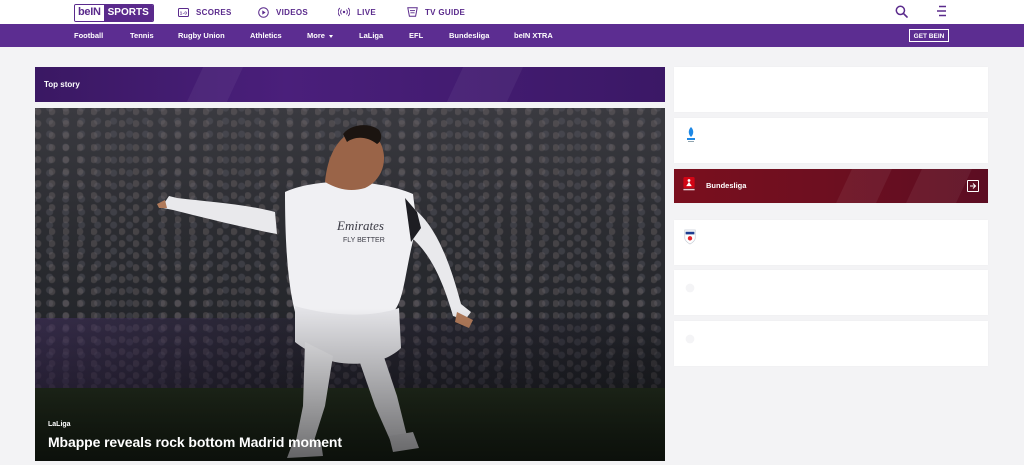 The height and width of the screenshot is (465, 1024). Describe the element at coordinates (360, 225) in the screenshot. I see `jersey-sponsor: Emirates` at that location.